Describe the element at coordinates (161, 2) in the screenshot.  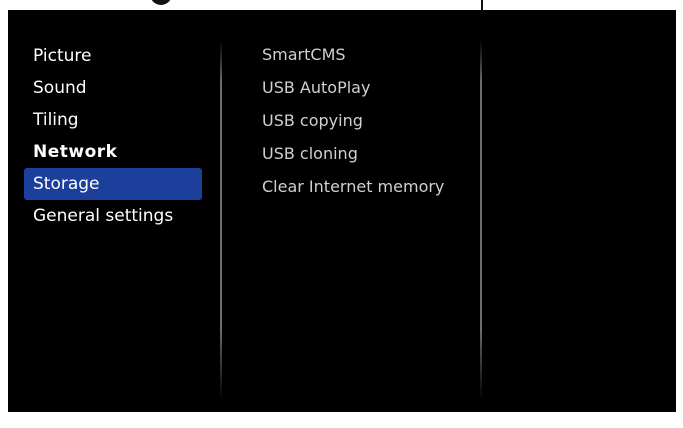
I see `title-glyph-fragment` at that location.